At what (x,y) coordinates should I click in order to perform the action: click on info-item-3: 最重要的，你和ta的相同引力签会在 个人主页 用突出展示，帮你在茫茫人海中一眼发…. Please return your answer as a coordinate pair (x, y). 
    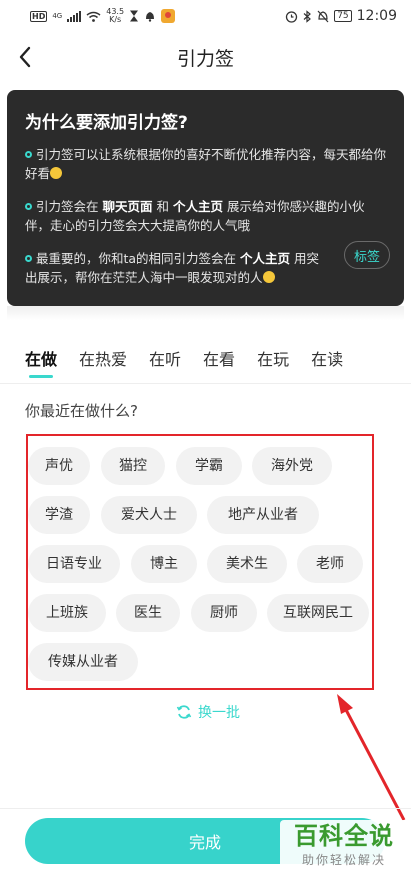
    Looking at the image, I should click on (206, 268).